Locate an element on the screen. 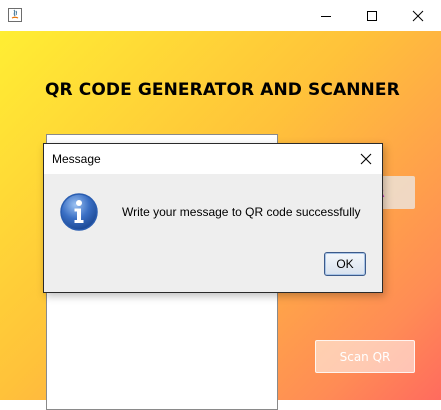 Image resolution: width=441 pixels, height=410 pixels. maximize-icon is located at coordinates (372, 15).